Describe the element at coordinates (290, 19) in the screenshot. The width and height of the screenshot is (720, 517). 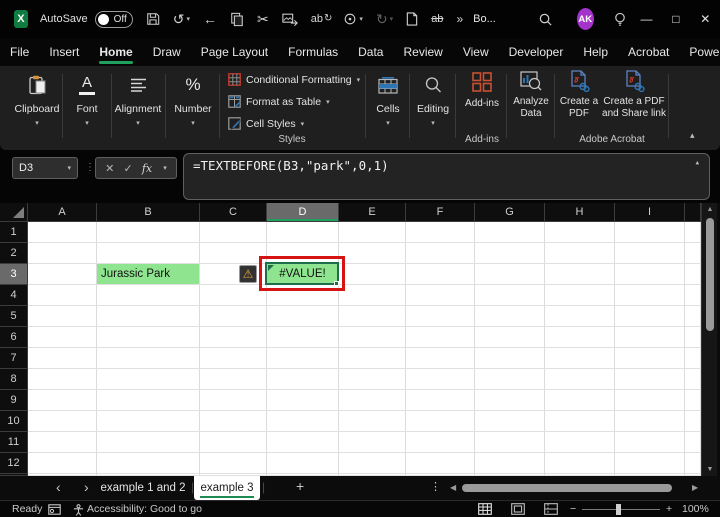
I see `copy-picture-button` at that location.